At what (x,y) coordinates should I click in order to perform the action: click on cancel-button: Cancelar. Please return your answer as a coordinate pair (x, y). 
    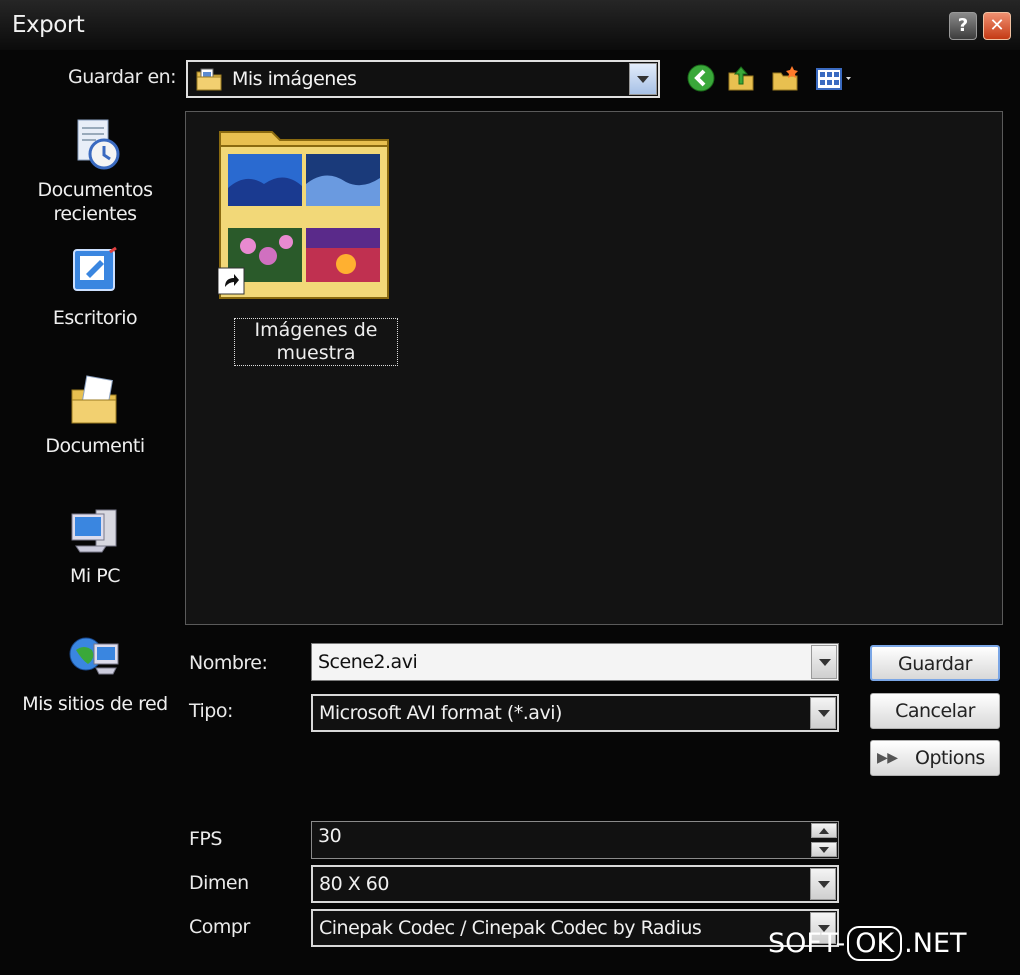
    Looking at the image, I should click on (935, 711).